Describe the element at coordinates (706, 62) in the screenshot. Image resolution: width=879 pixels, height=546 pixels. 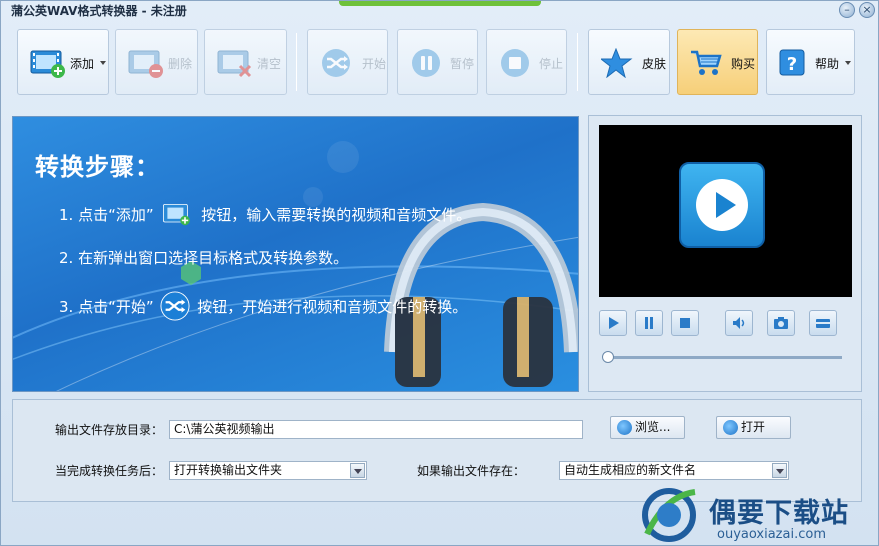
I see `shopping-cart-icon` at that location.